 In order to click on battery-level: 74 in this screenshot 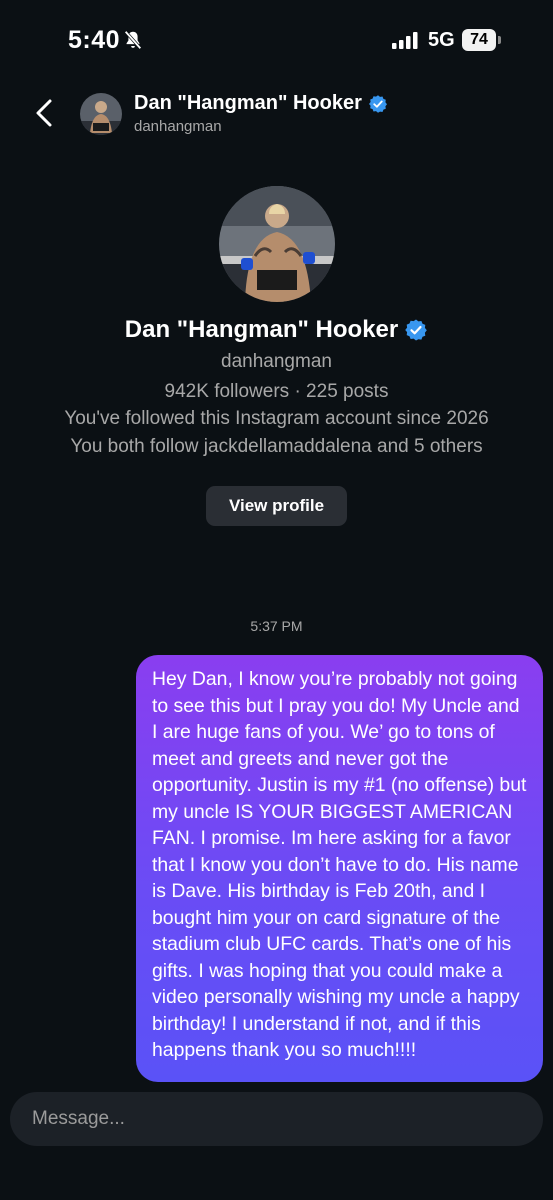, I will do `click(479, 40)`.